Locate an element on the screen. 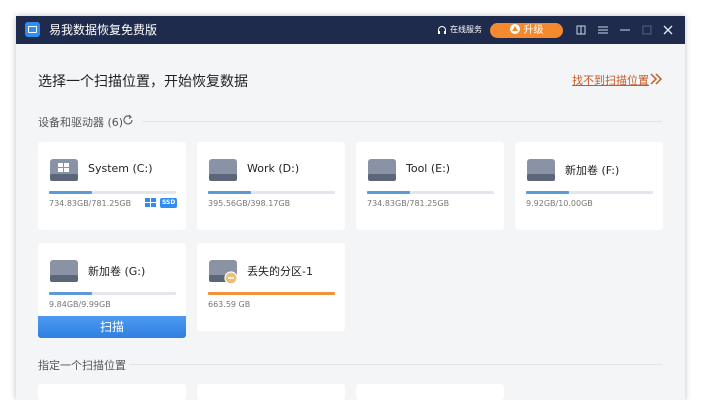  ssd-badge: SSD is located at coordinates (169, 203).